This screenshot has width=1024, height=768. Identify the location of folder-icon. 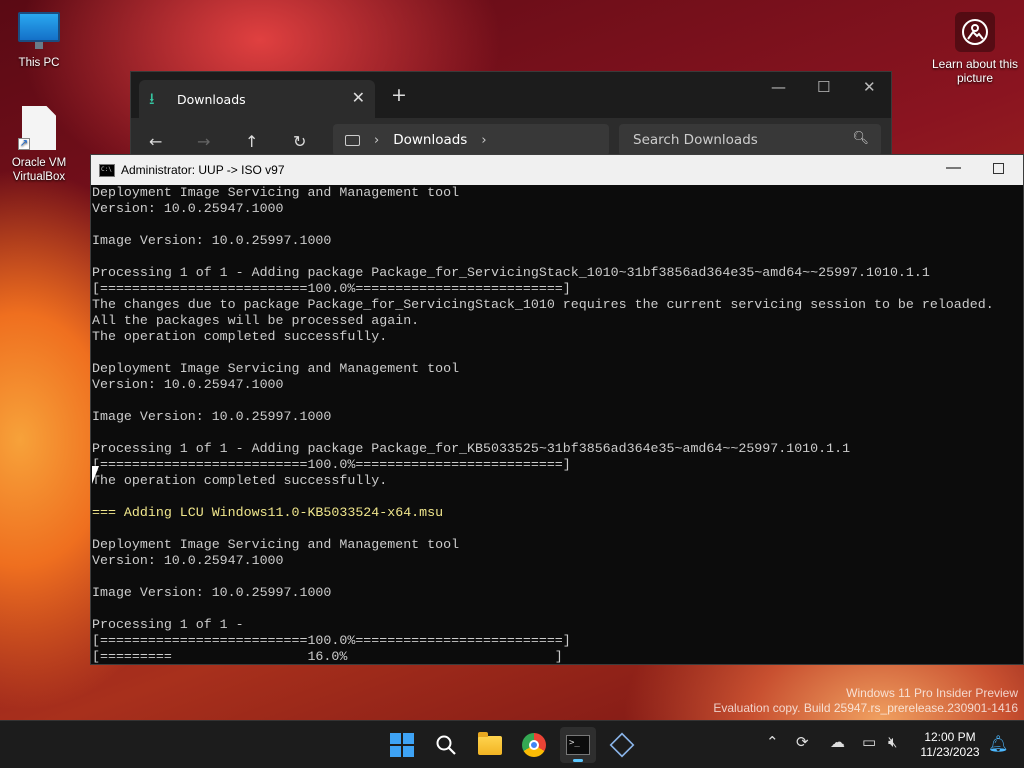
(490, 743).